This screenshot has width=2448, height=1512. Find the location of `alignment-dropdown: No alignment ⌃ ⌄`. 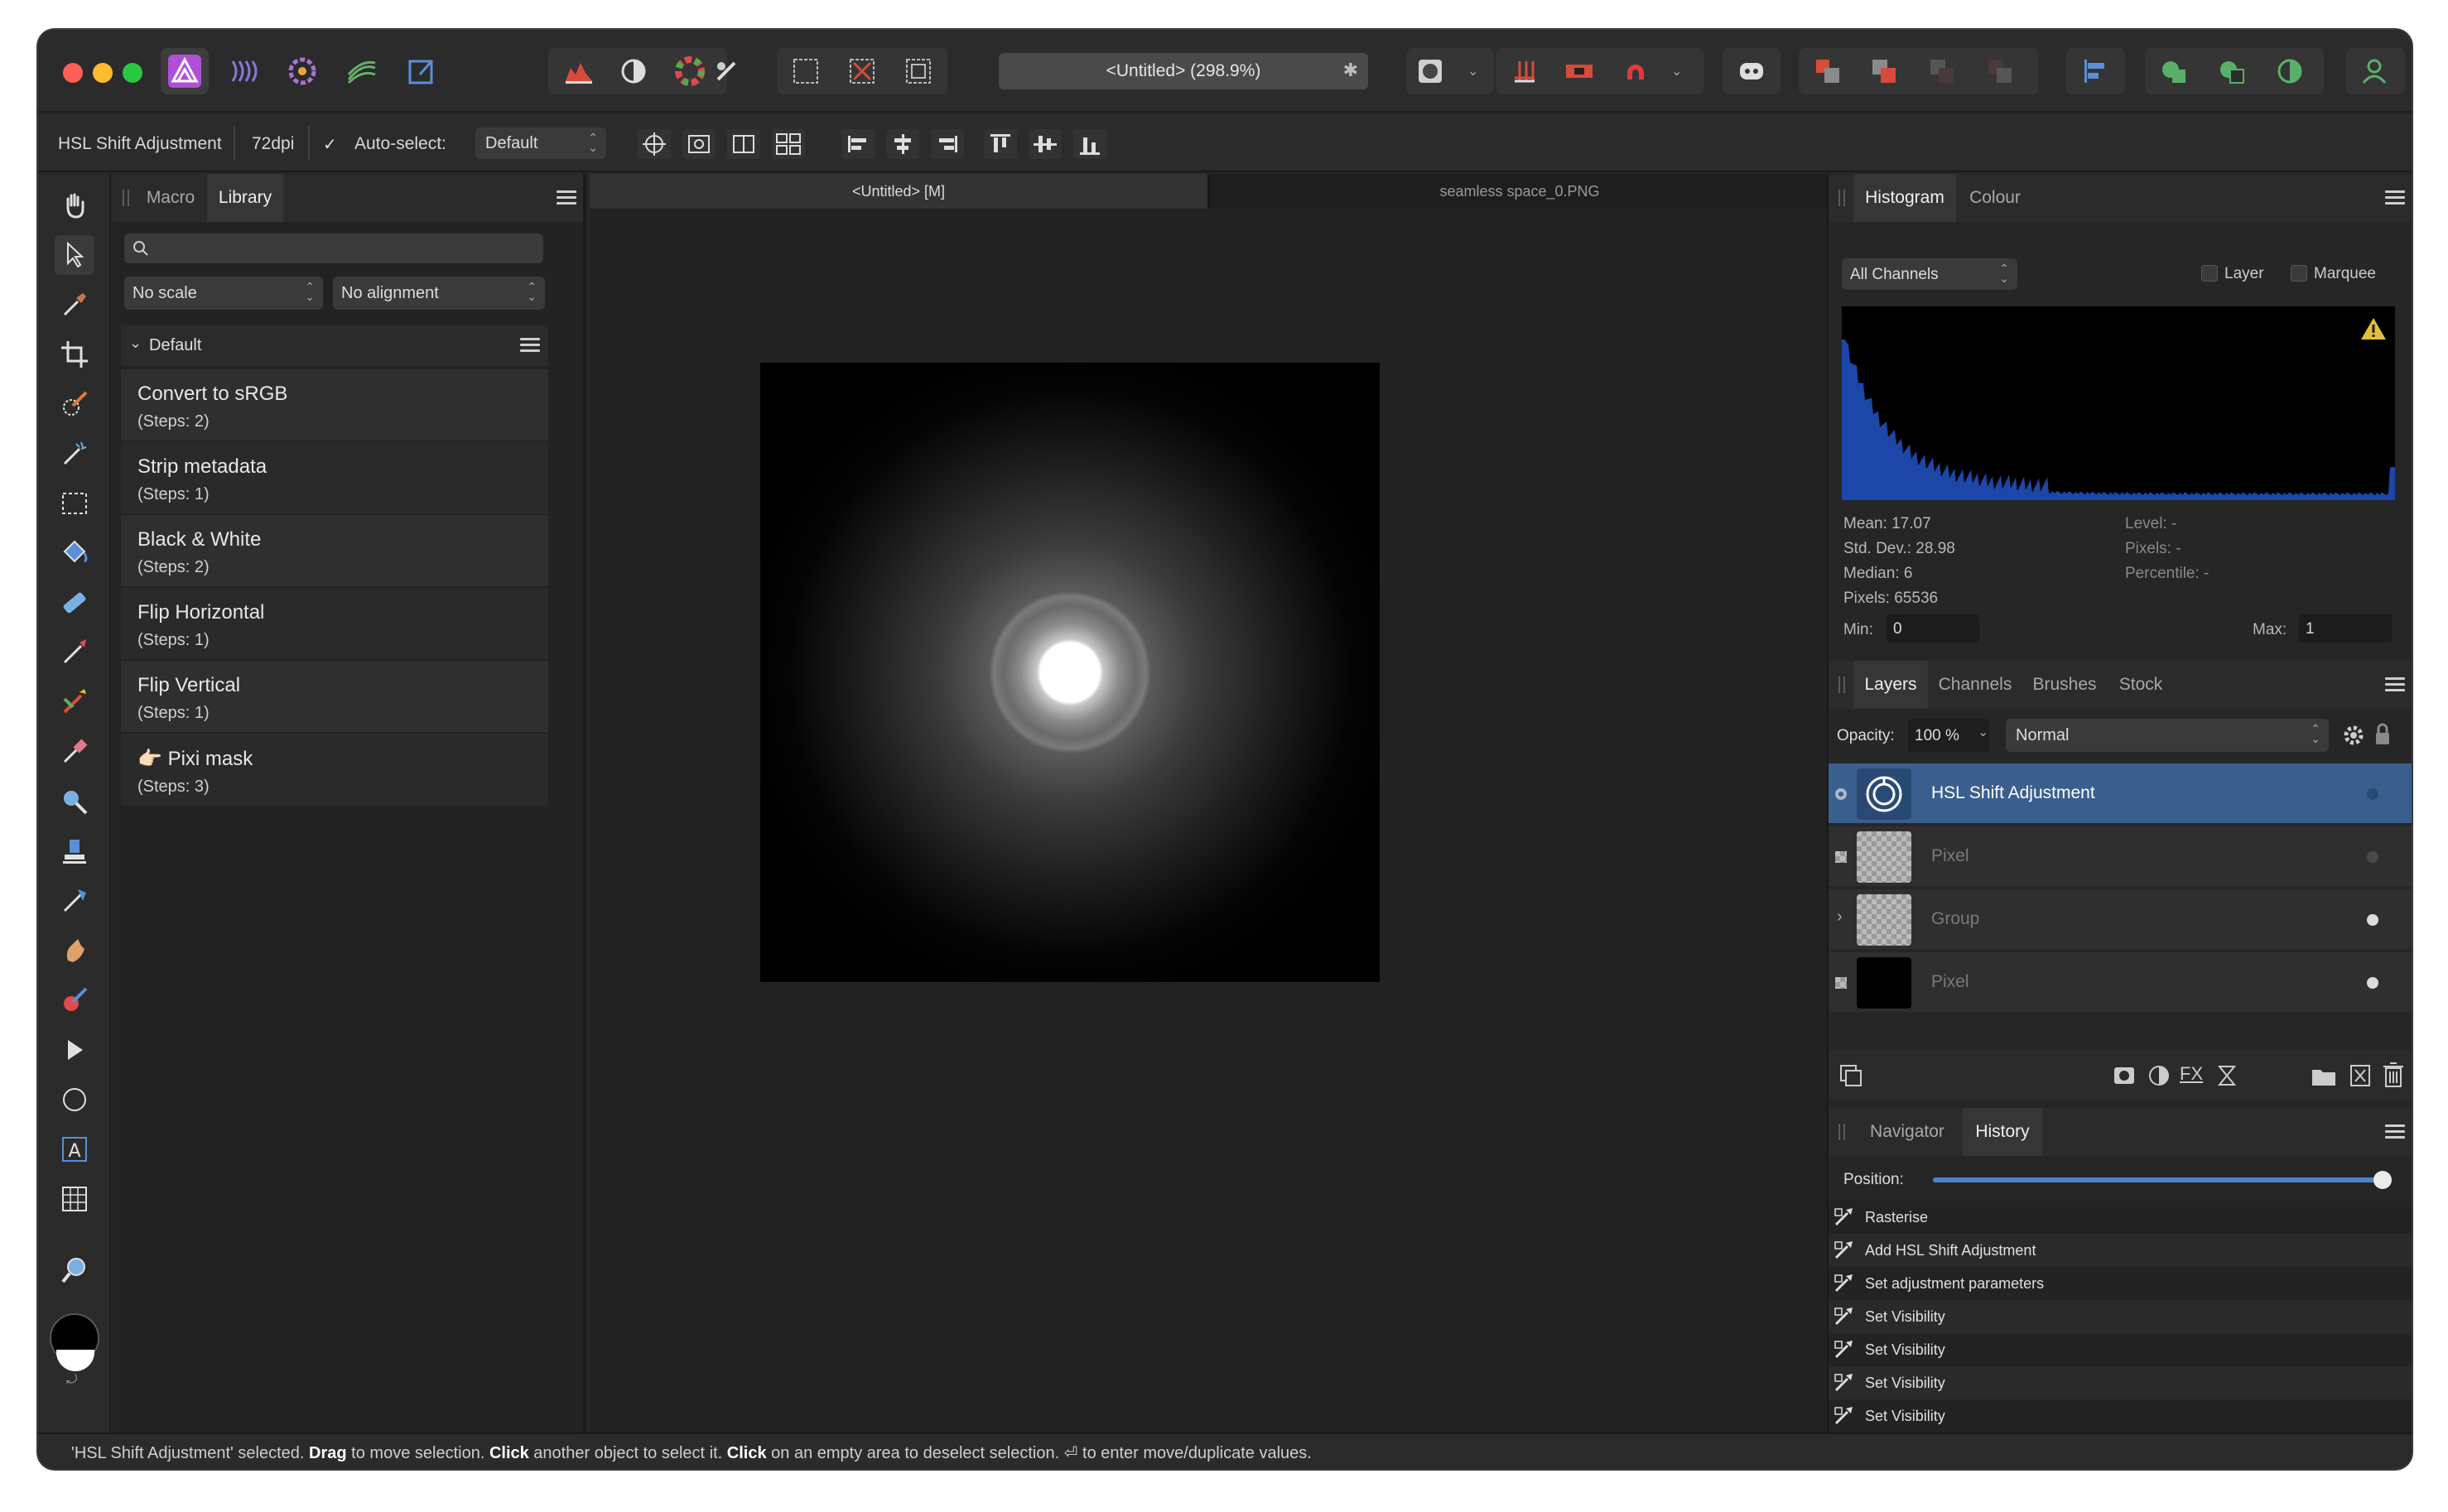

alignment-dropdown: No alignment ⌃ ⌄ is located at coordinates (439, 293).